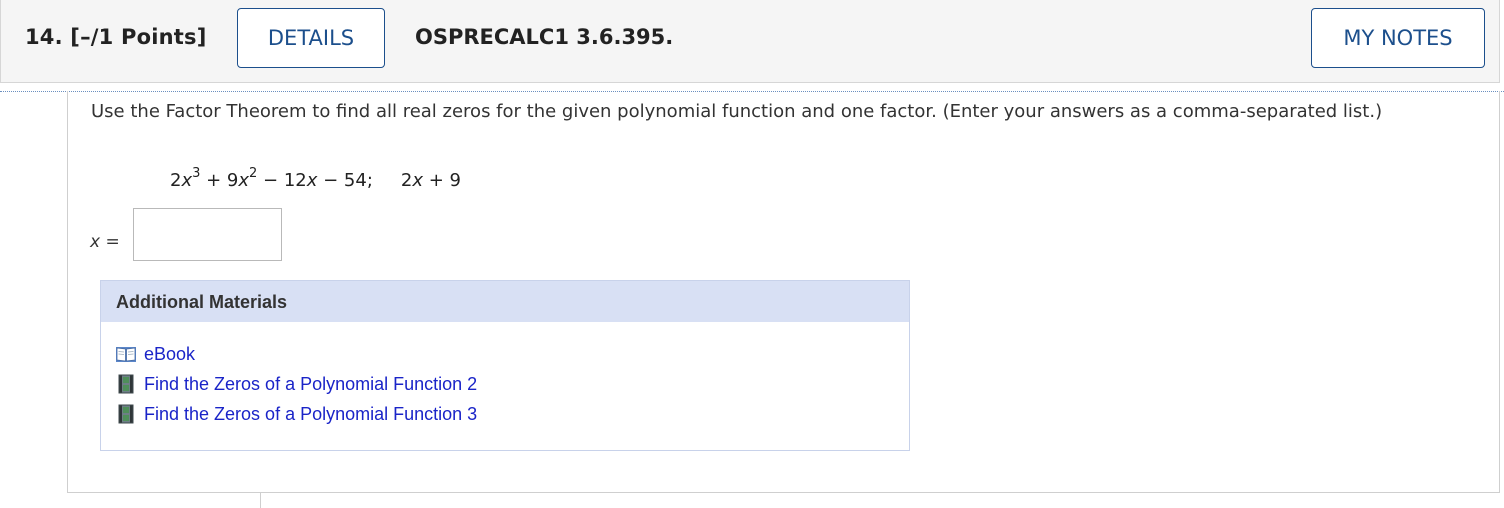 The image size is (1504, 508). What do you see at coordinates (253, 173) in the screenshot?
I see `poly-exponent: 2` at bounding box center [253, 173].